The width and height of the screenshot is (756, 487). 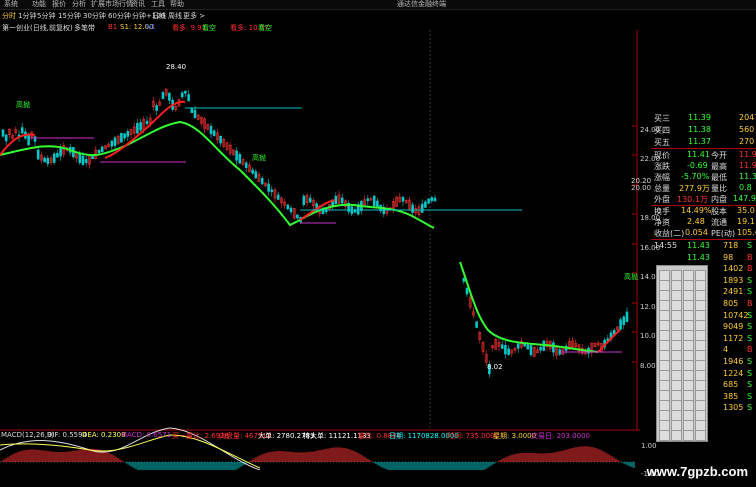 What do you see at coordinates (27, 16) in the screenshot?
I see `tab-1min: 1分钟` at bounding box center [27, 16].